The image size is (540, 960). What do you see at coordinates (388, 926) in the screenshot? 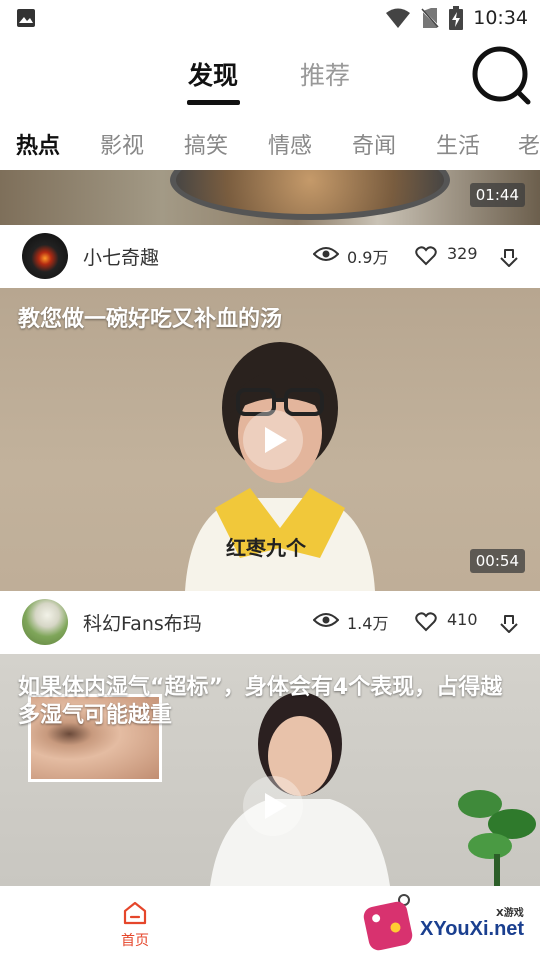
I see `watermark-logo-icon` at bounding box center [388, 926].